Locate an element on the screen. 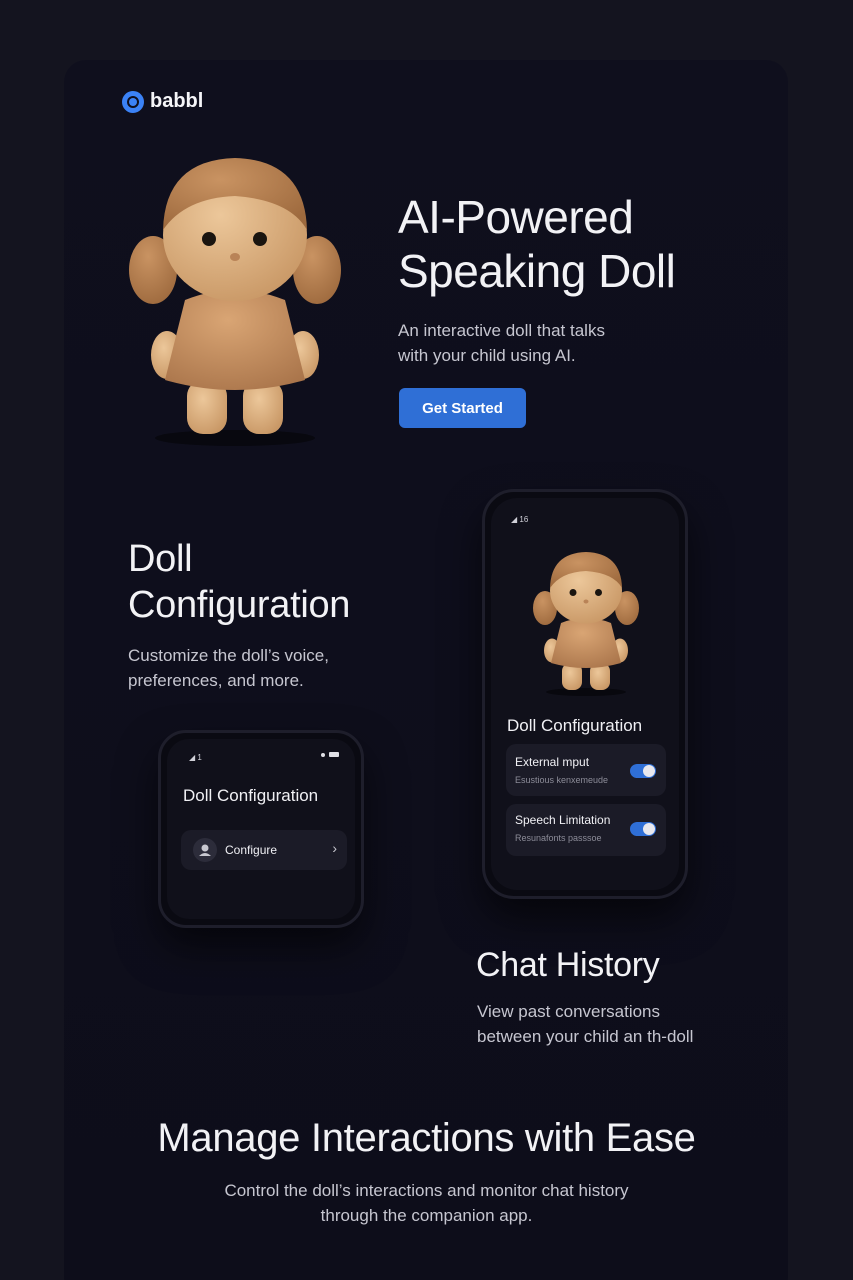  small-phone-title: Doll Configuration is located at coordinates (251, 795).